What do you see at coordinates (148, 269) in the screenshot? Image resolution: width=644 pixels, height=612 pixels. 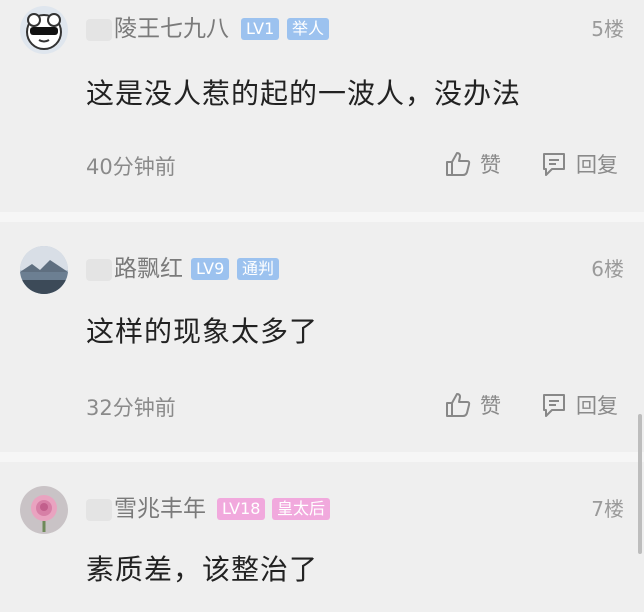 I see `username-text: 路飘红` at bounding box center [148, 269].